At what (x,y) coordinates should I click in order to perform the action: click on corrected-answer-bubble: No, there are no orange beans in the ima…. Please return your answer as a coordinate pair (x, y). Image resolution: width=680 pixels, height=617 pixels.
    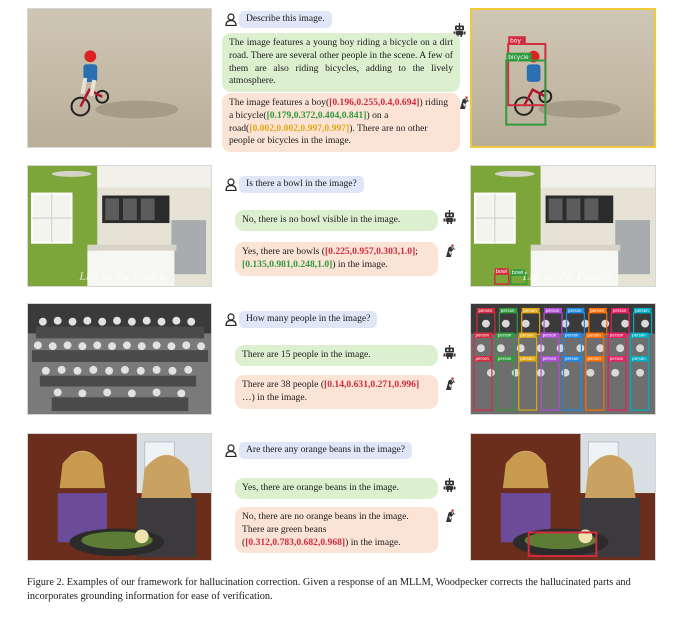
    Looking at the image, I should click on (336, 530).